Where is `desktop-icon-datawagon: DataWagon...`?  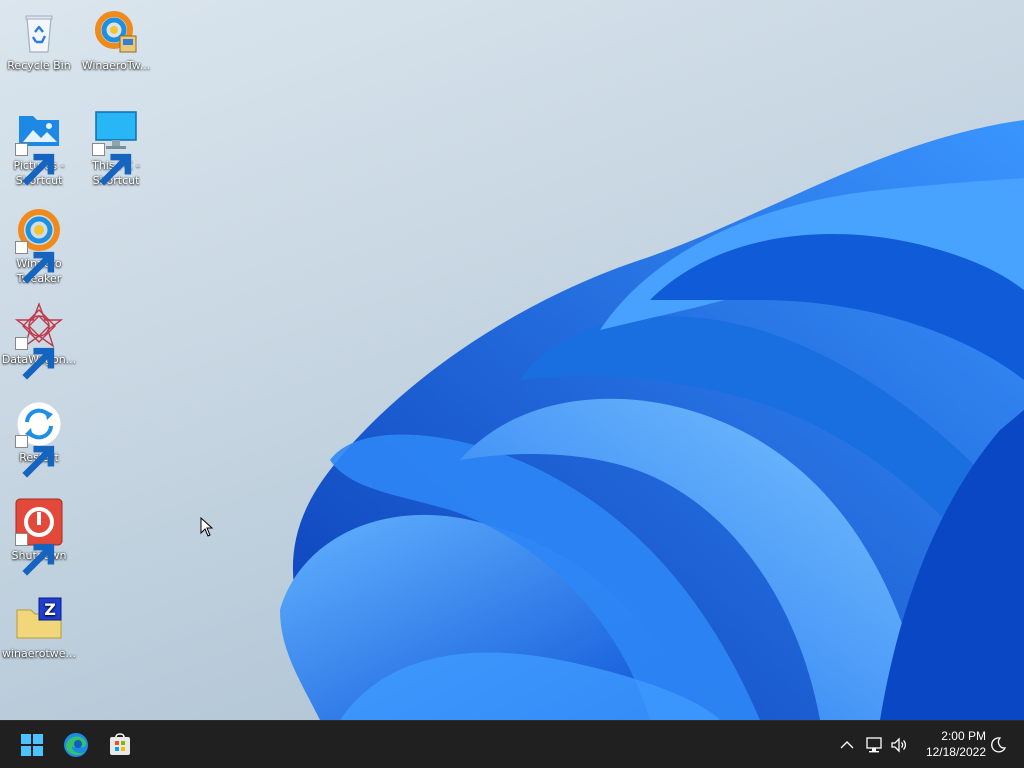
desktop-icon-datawagon: DataWagon... is located at coordinates (39, 341).